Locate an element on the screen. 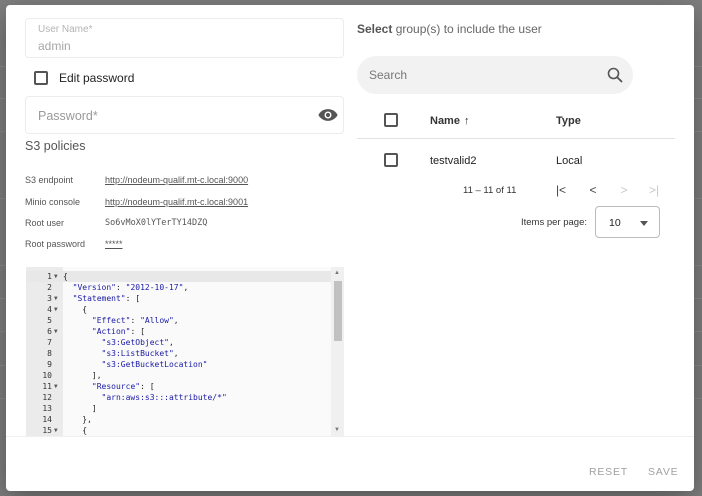 This screenshot has width=702, height=496. select-all-checkbox is located at coordinates (391, 120).